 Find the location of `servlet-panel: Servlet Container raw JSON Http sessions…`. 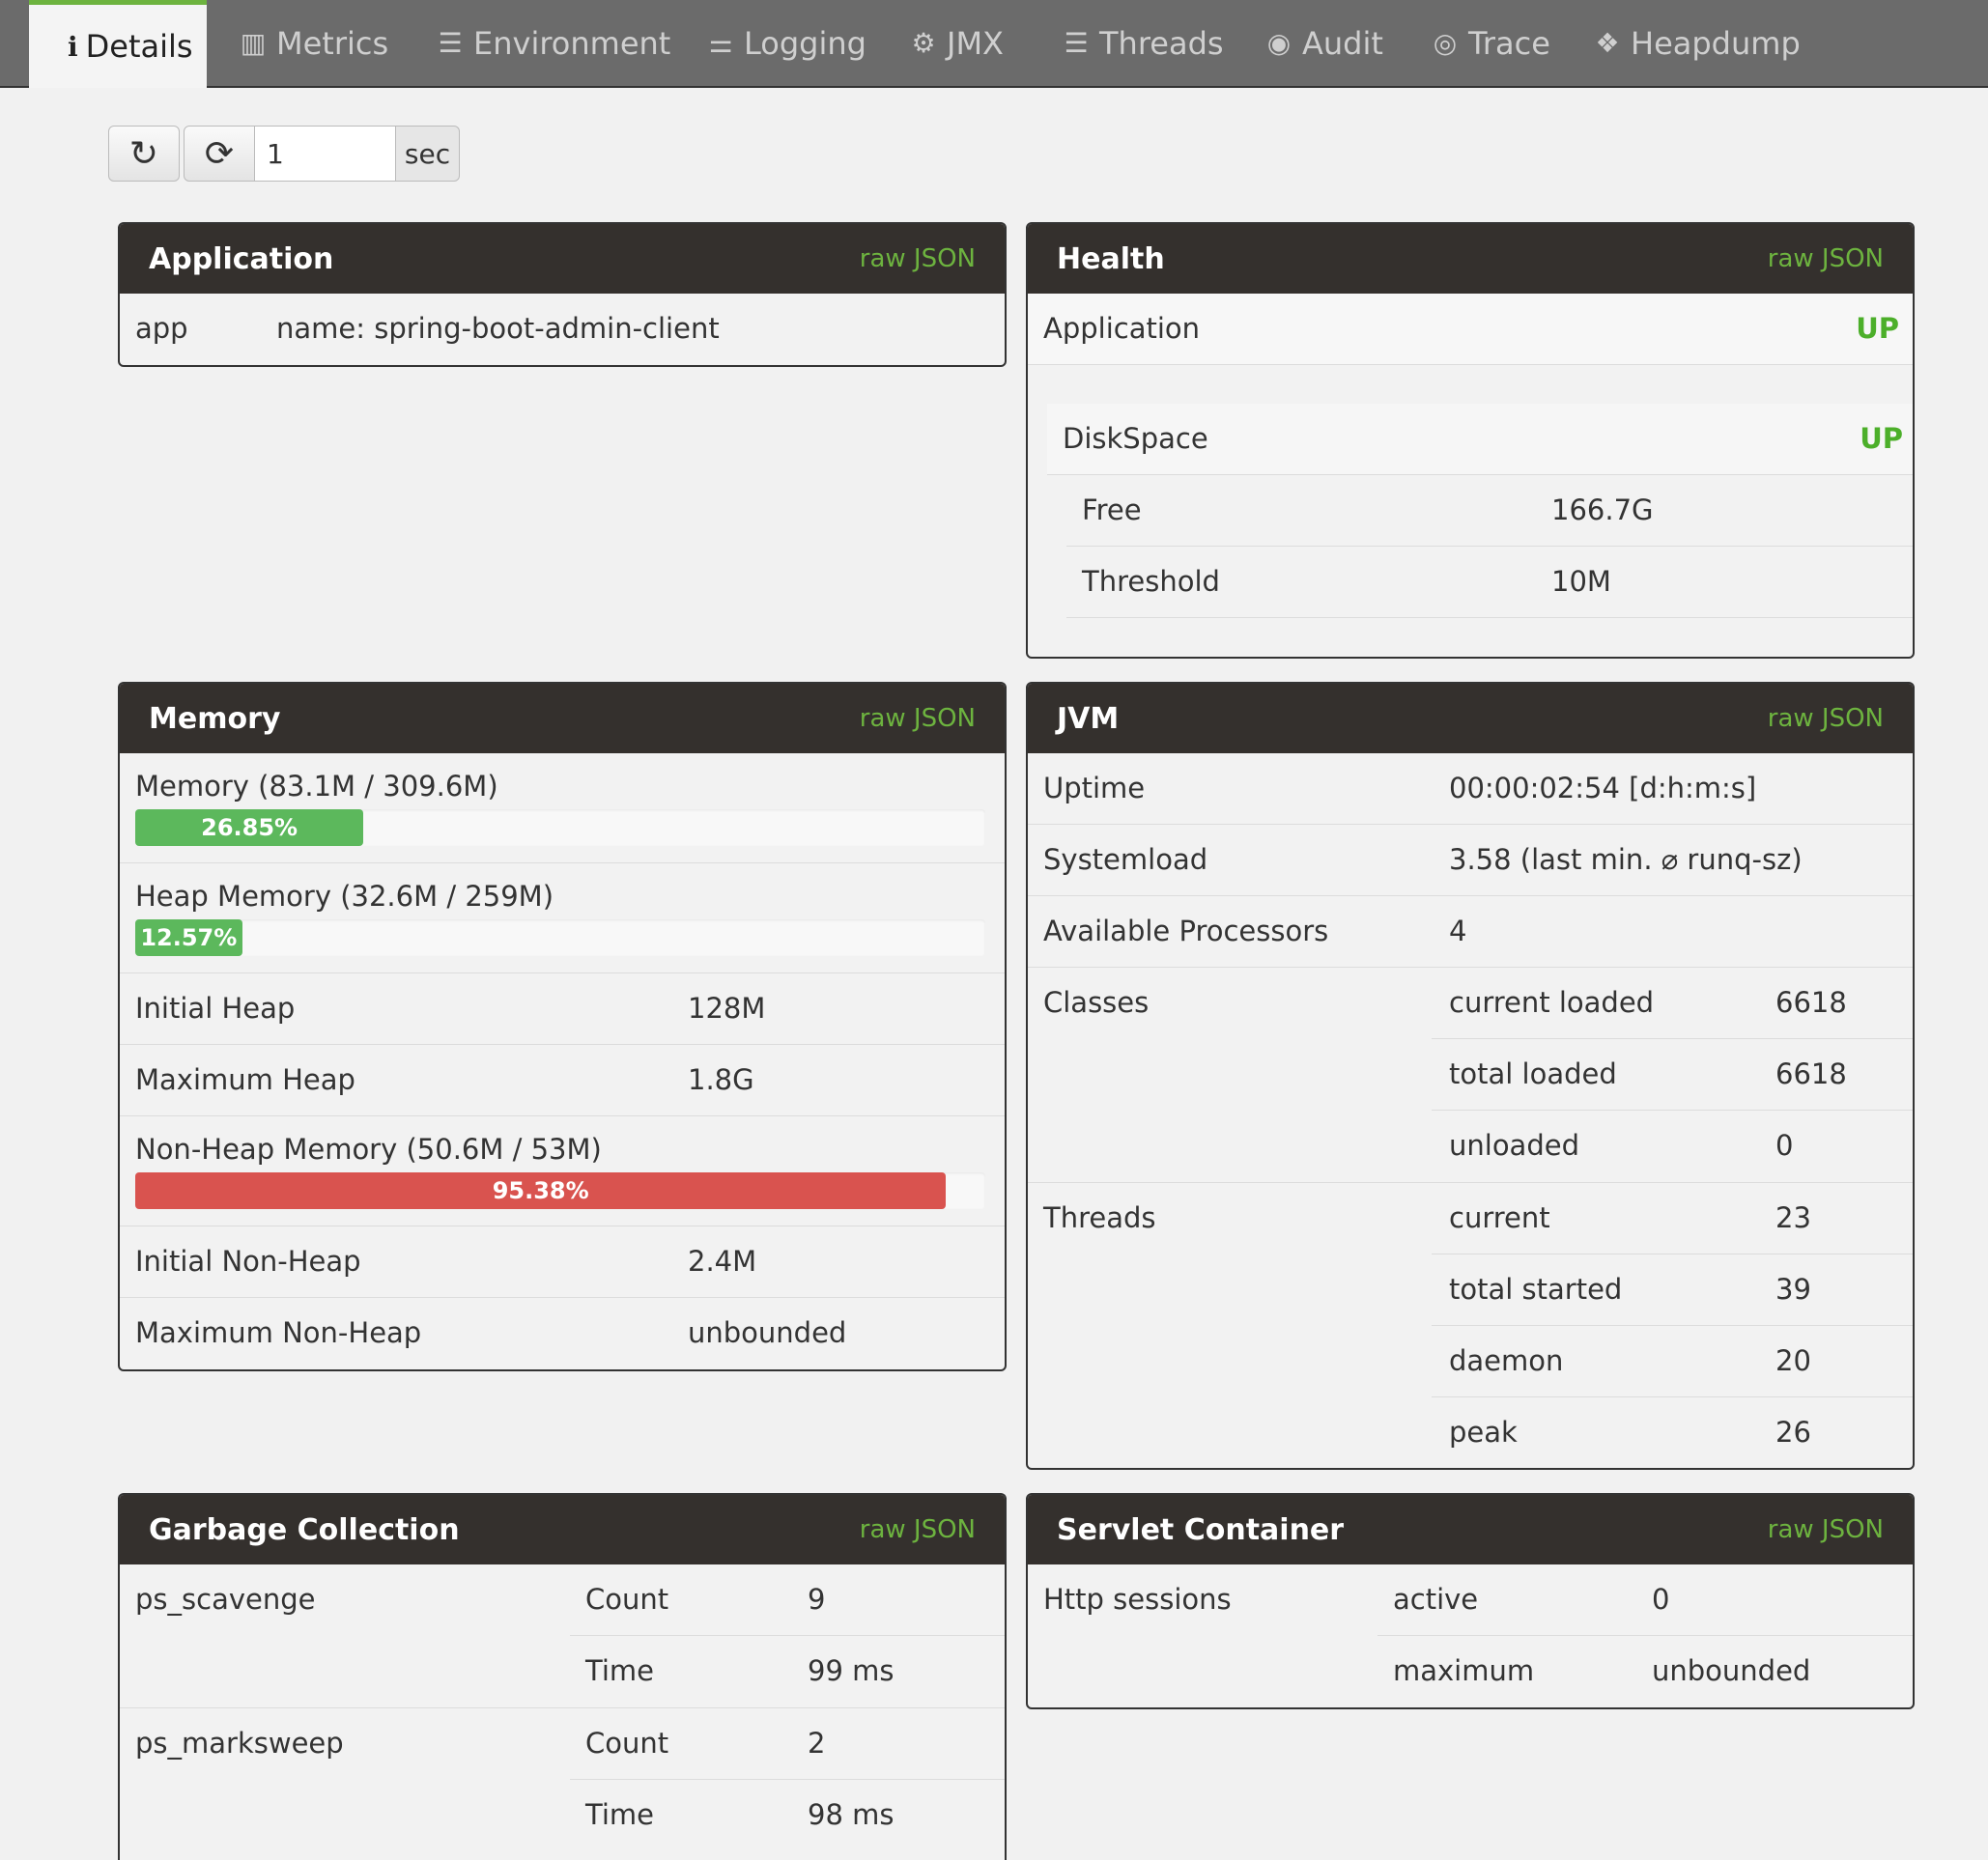

servlet-panel: Servlet Container raw JSON Http sessions… is located at coordinates (1470, 1601).